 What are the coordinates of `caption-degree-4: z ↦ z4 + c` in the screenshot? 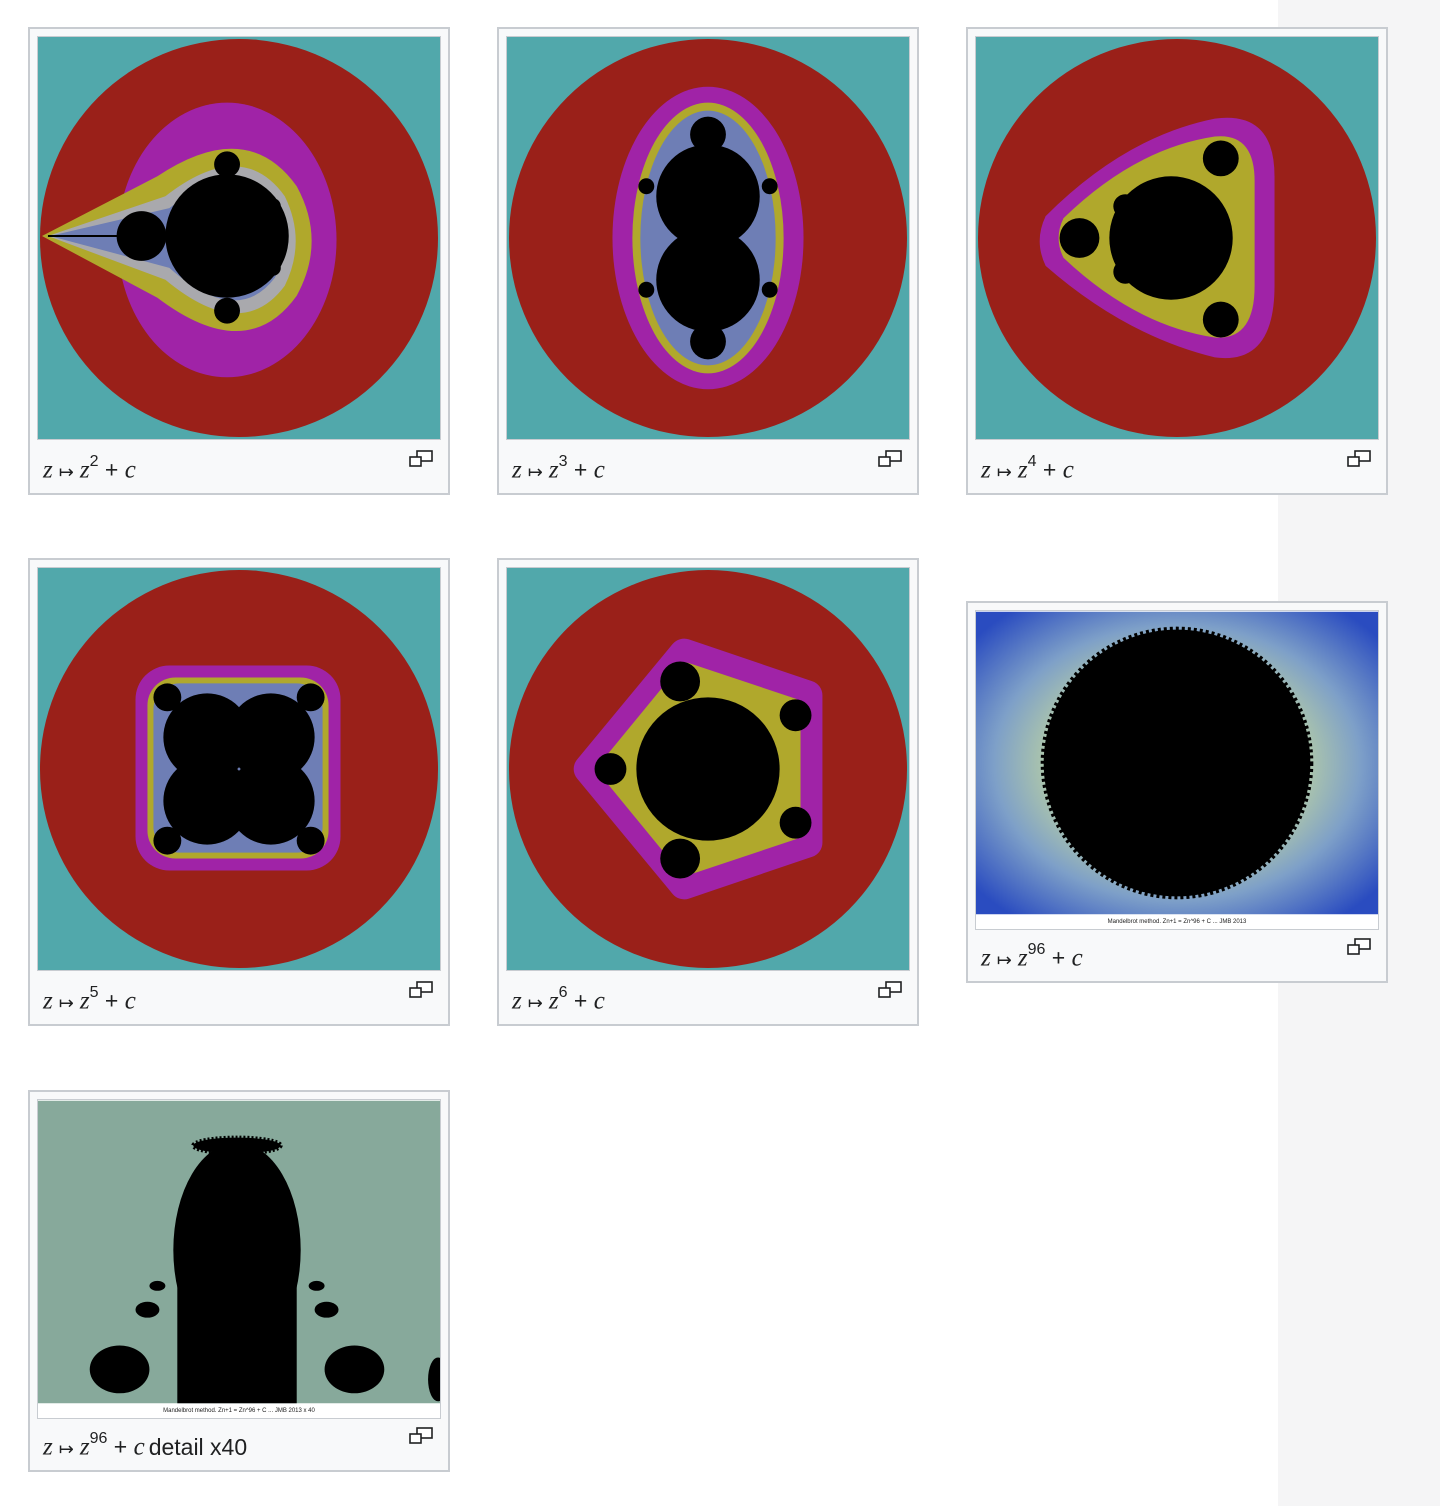 It's located at (1029, 465).